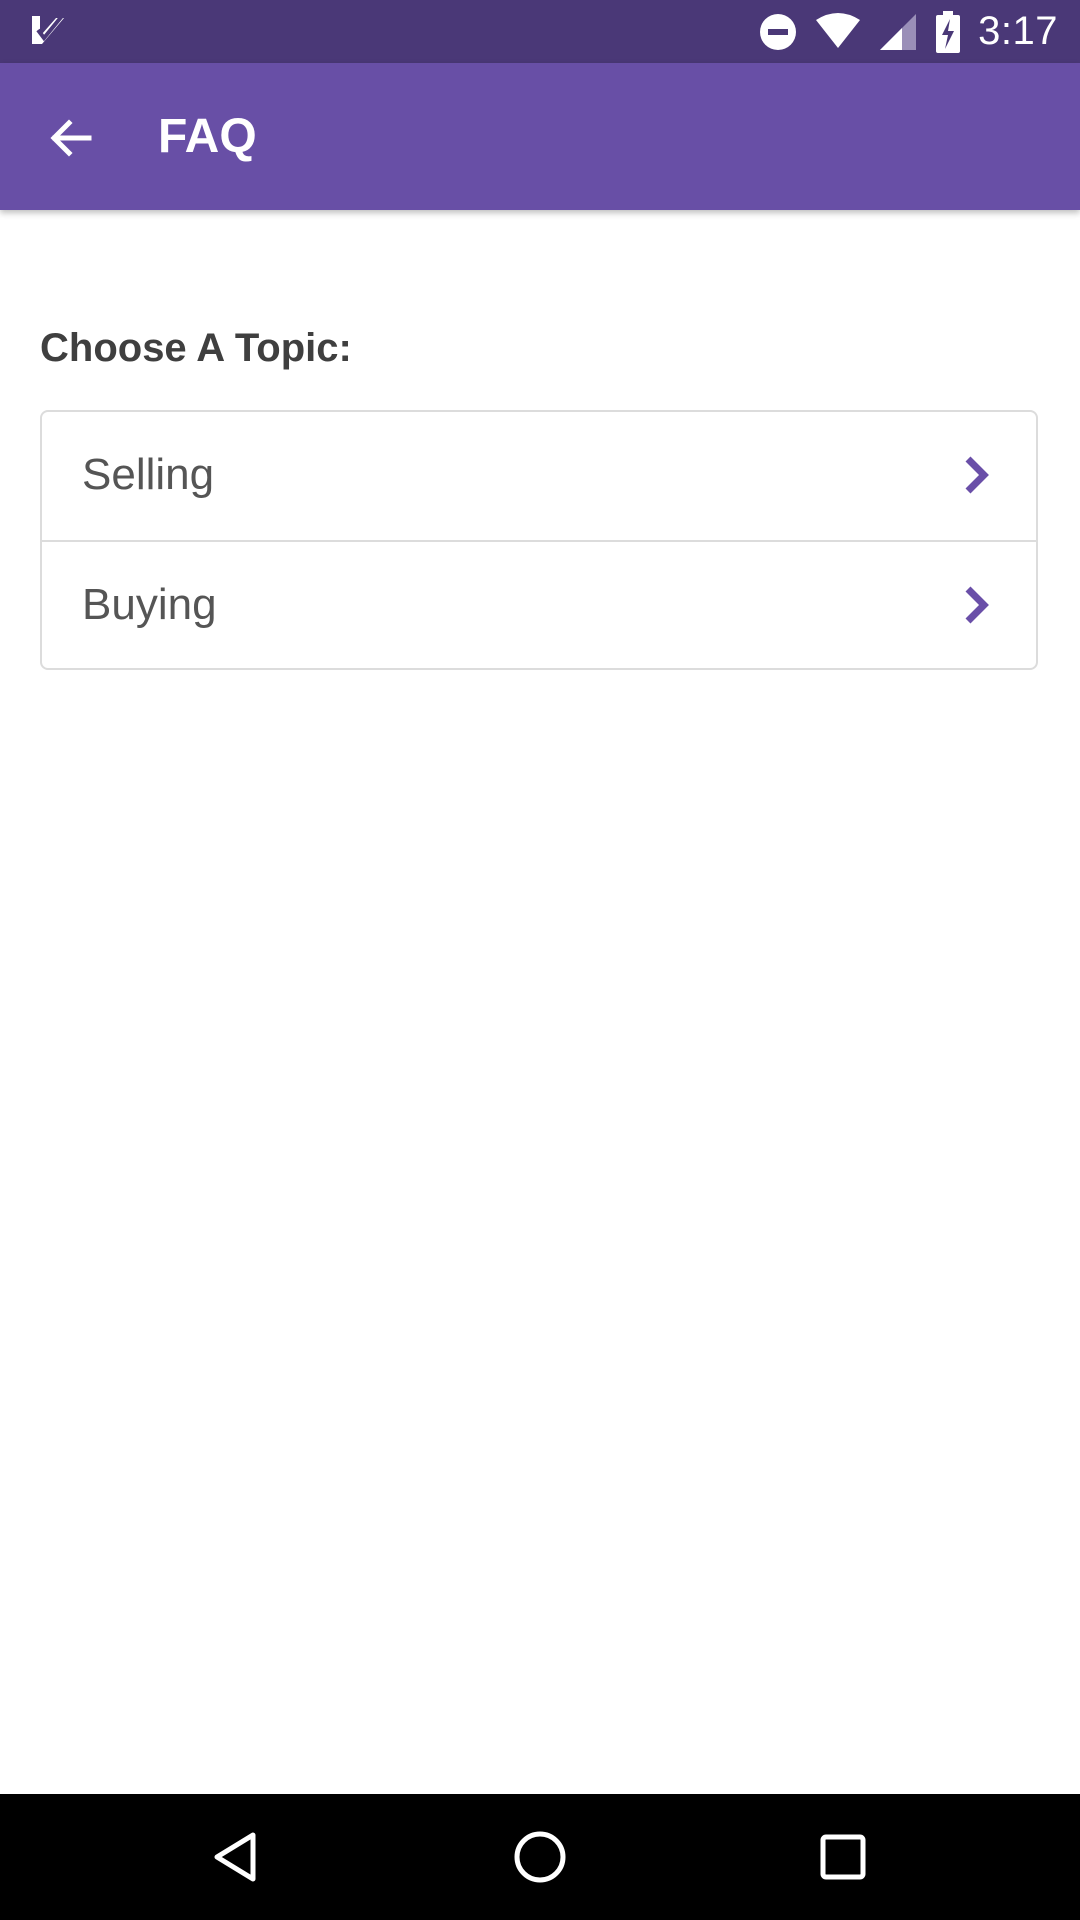 This screenshot has height=1920, width=1080. Describe the element at coordinates (898, 31) in the screenshot. I see `cell-signal-icon` at that location.